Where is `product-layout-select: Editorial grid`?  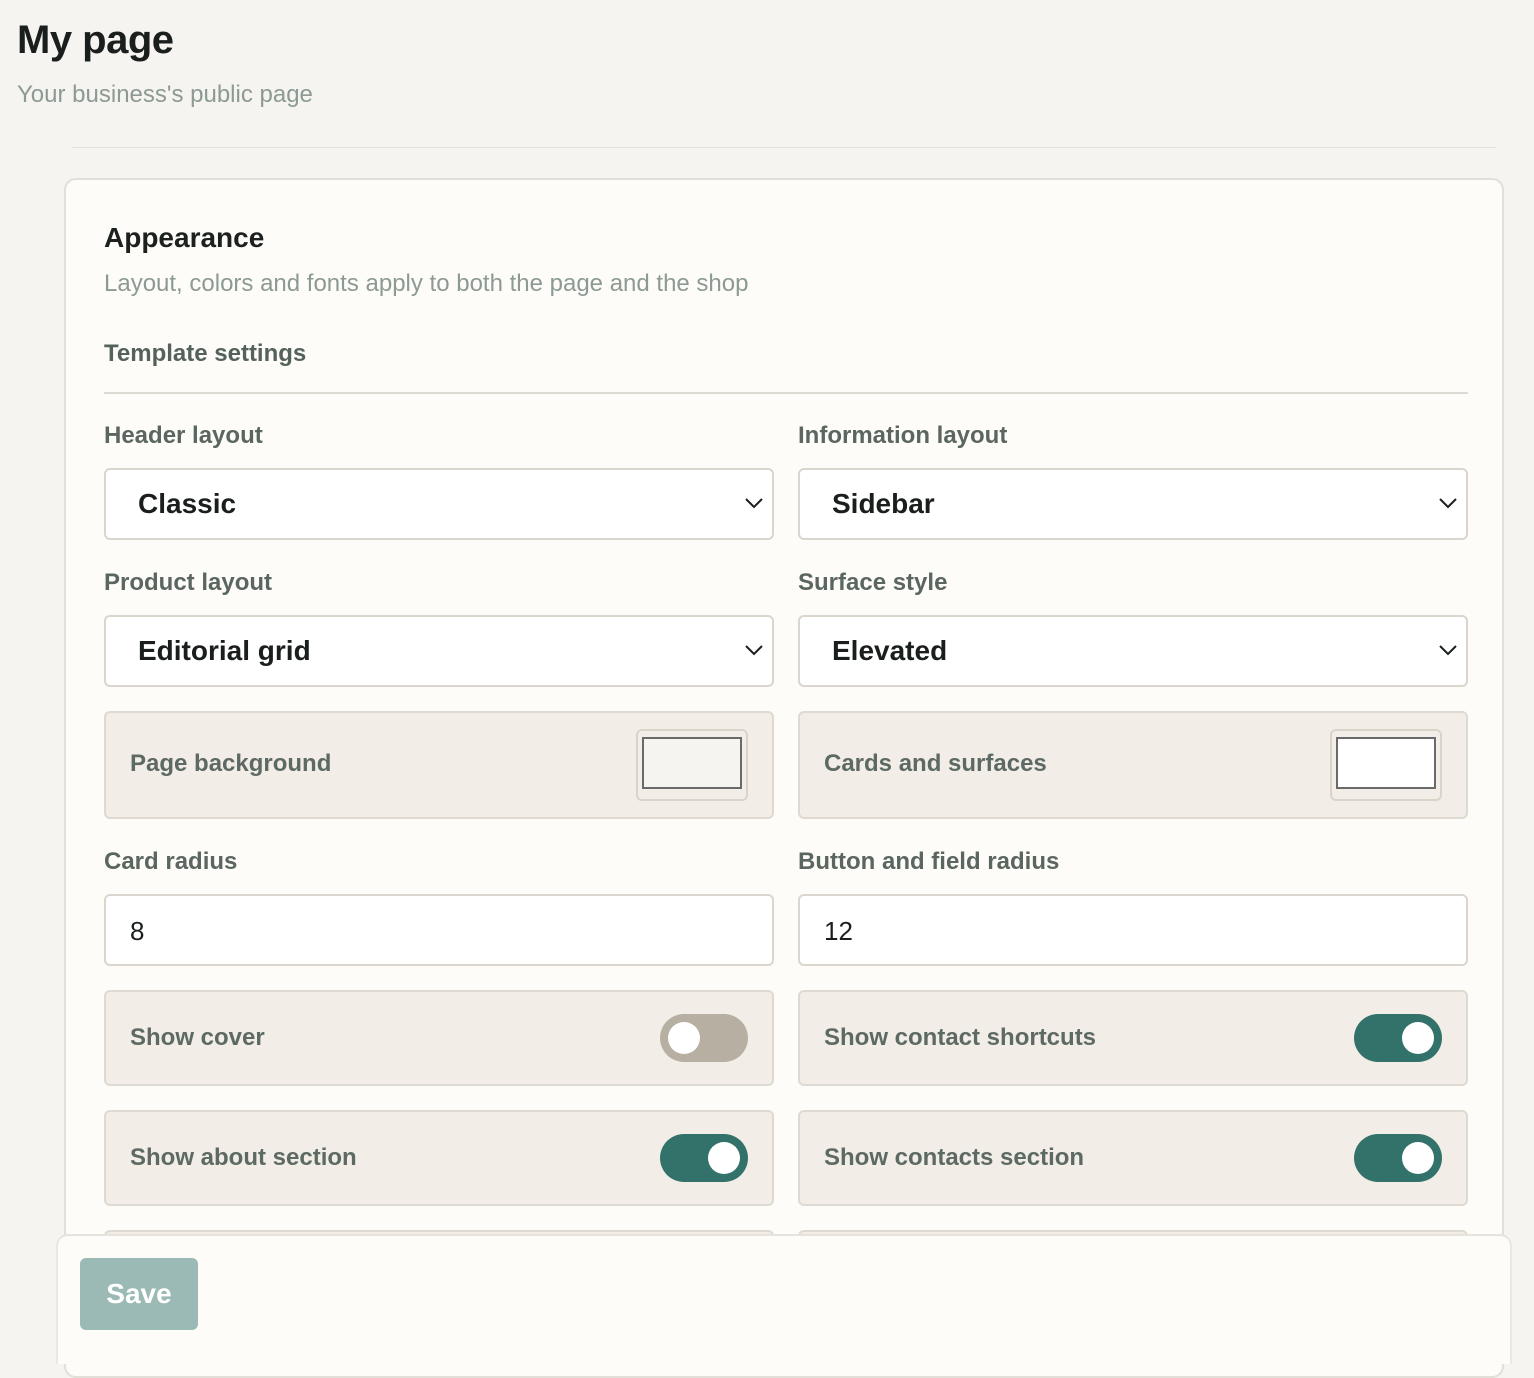
product-layout-select: Editorial grid is located at coordinates (439, 651).